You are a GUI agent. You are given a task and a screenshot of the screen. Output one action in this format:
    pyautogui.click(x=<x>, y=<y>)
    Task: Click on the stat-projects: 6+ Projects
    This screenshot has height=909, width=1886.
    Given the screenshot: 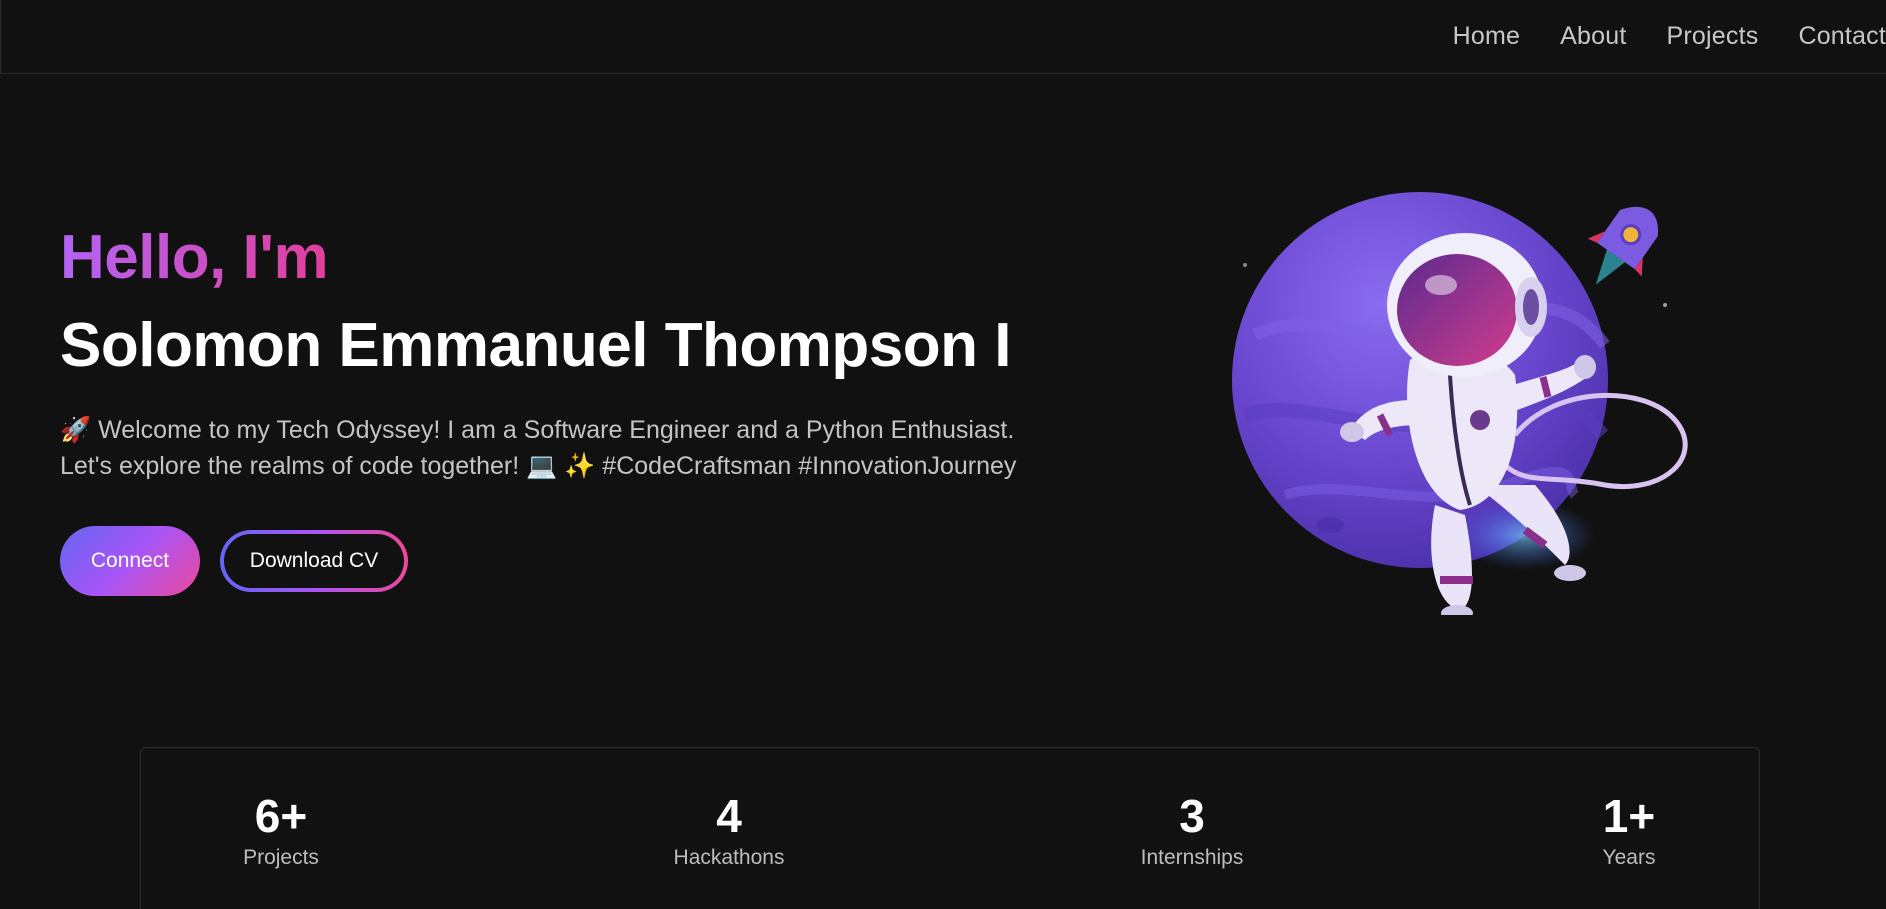 What is the action you would take?
    pyautogui.click(x=281, y=830)
    